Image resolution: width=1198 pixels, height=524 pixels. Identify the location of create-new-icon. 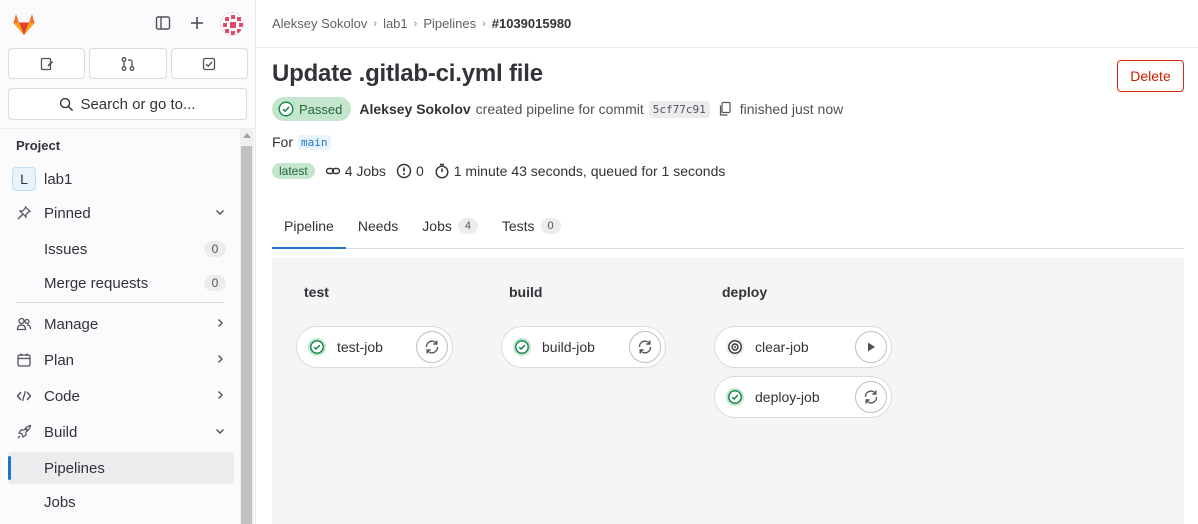
(197, 23).